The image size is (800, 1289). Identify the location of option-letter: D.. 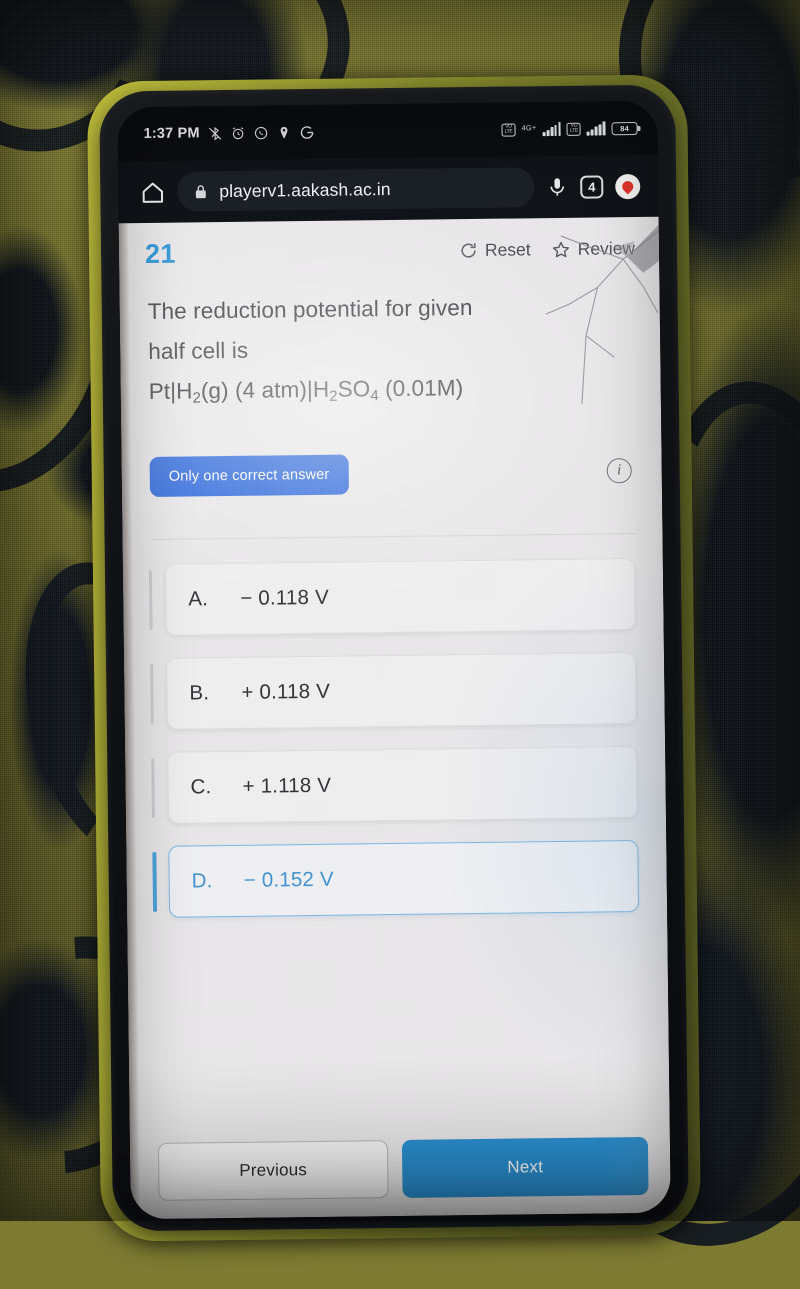
(205, 881).